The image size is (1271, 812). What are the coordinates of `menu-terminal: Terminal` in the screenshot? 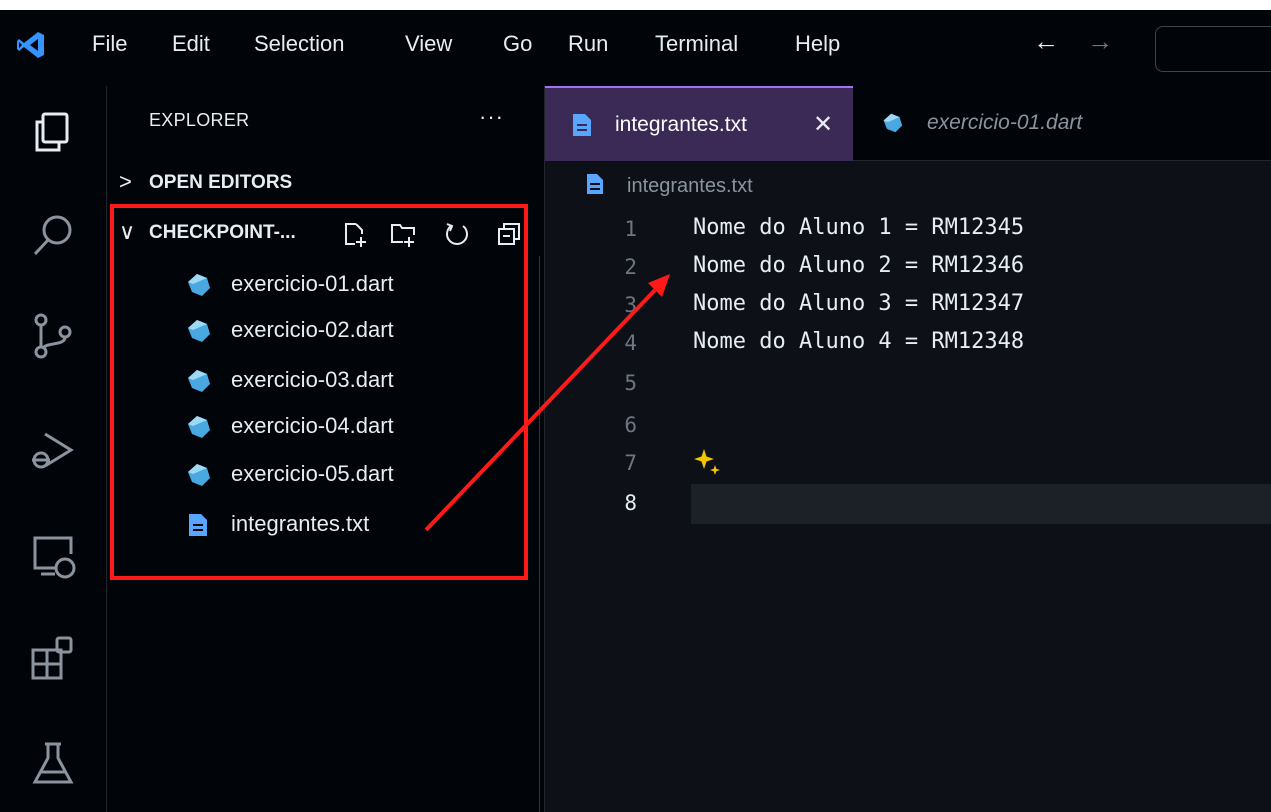 It's located at (696, 44).